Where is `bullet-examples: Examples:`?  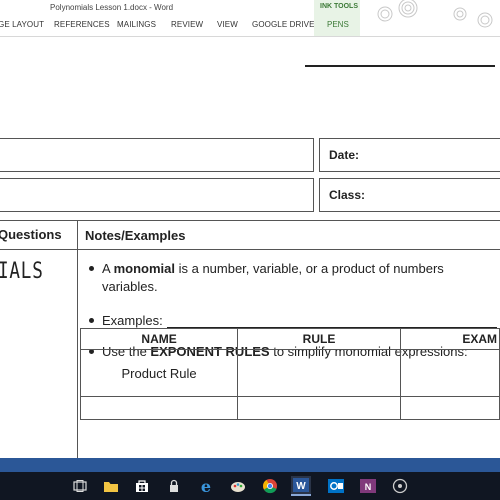 bullet-examples: Examples: is located at coordinates (293, 320).